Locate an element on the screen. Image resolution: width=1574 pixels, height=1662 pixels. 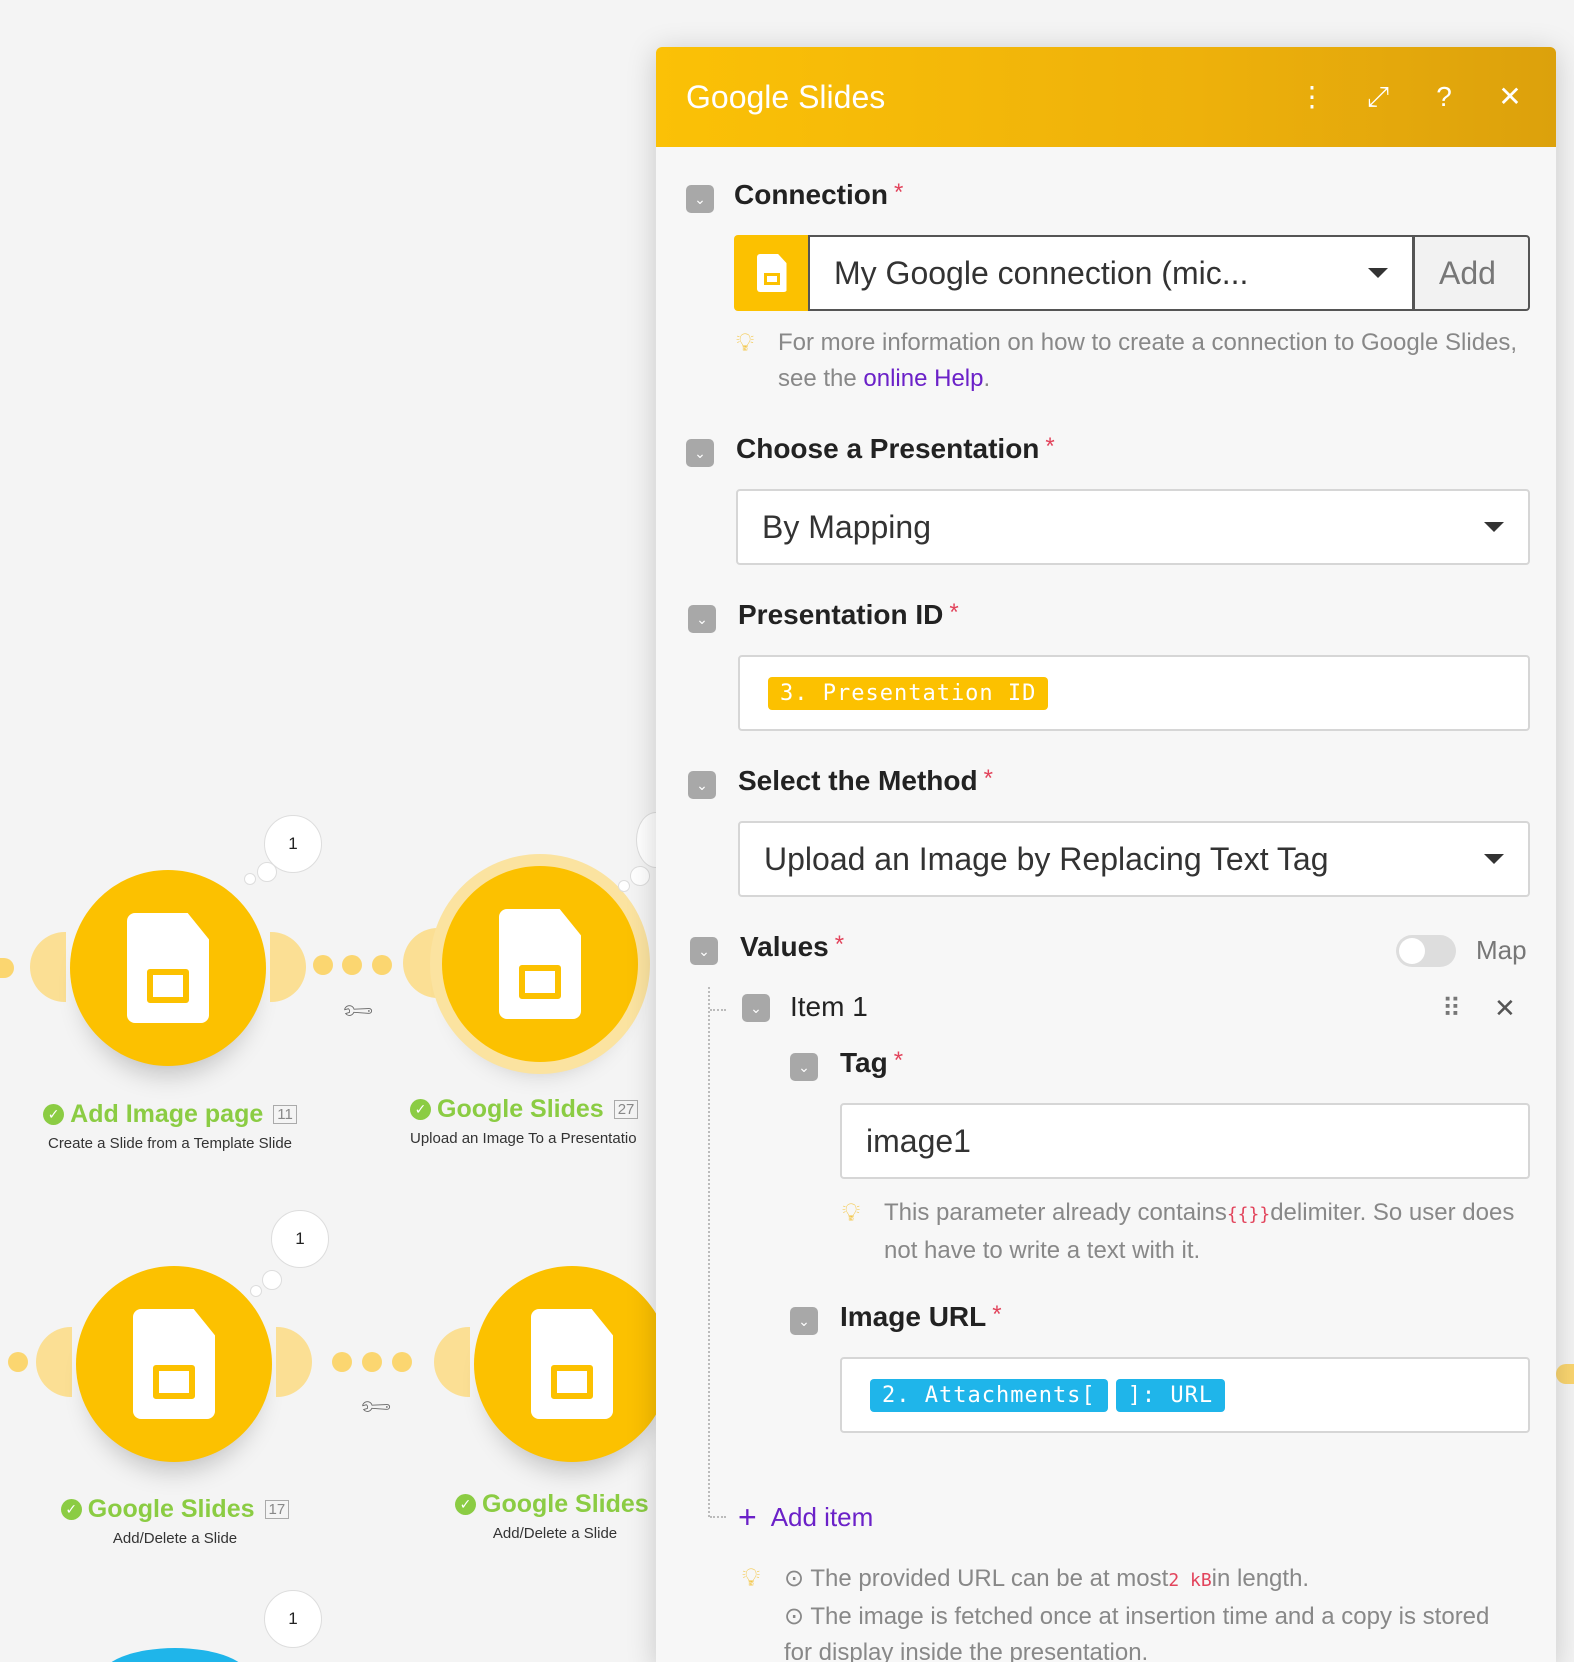
remove-item-icon: ✕ is located at coordinates (1505, 1008).